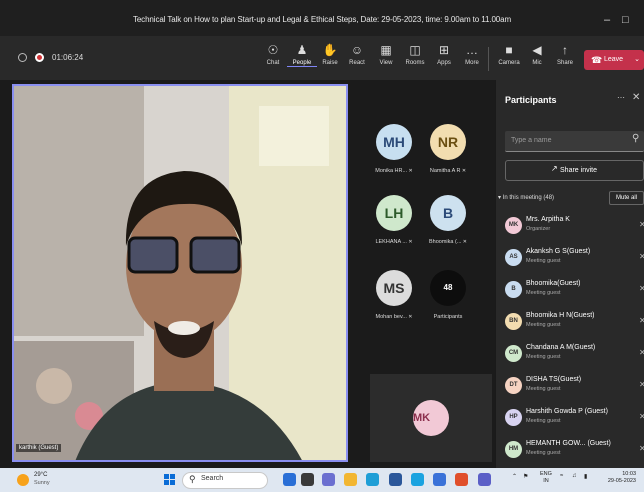 The height and width of the screenshot is (492, 644). What do you see at coordinates (574, 259) in the screenshot?
I see `participant-row: AS Akanksh G S(Guest) Meeting guest ✕` at bounding box center [574, 259].